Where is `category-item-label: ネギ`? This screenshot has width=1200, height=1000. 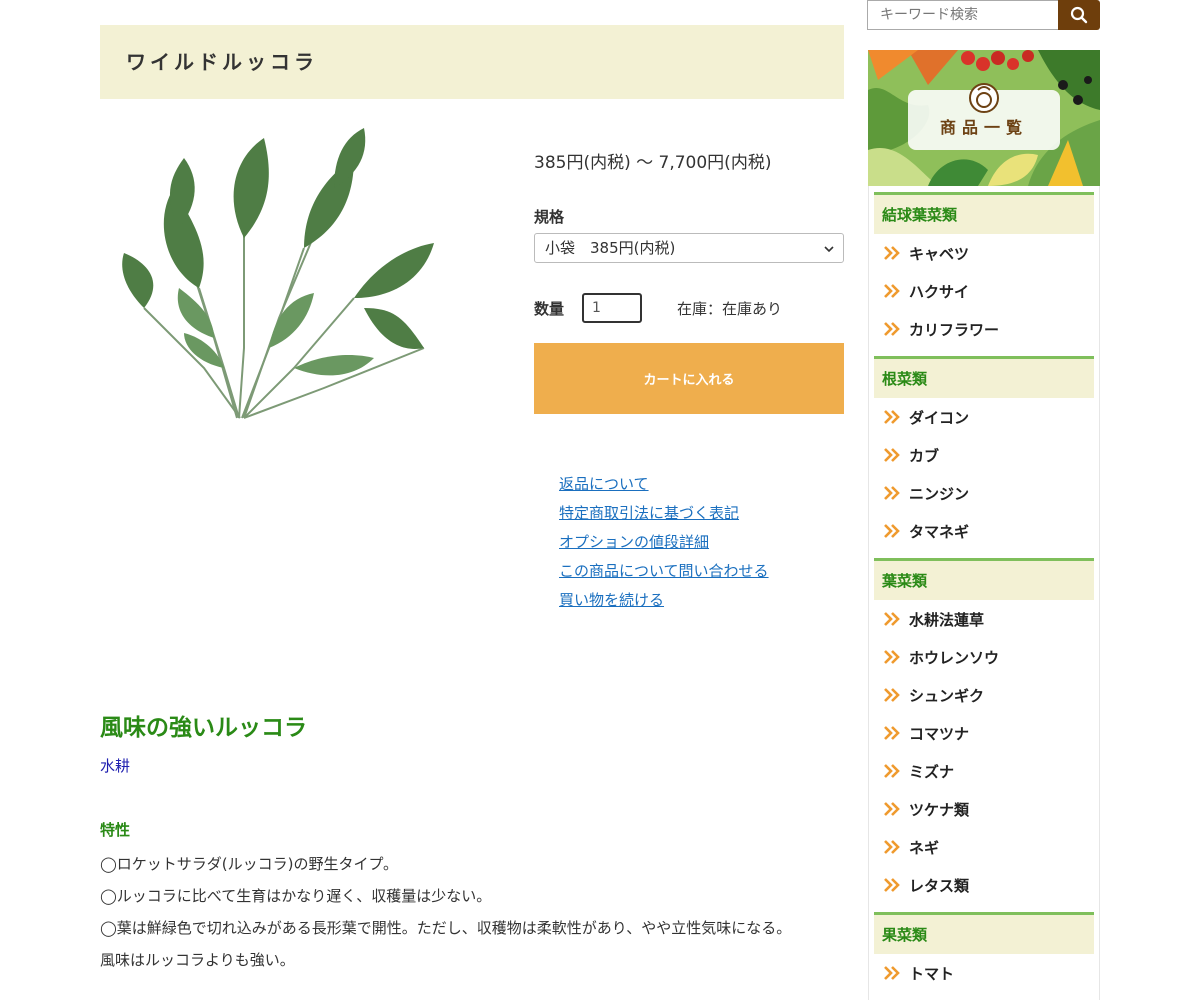 category-item-label: ネギ is located at coordinates (924, 847).